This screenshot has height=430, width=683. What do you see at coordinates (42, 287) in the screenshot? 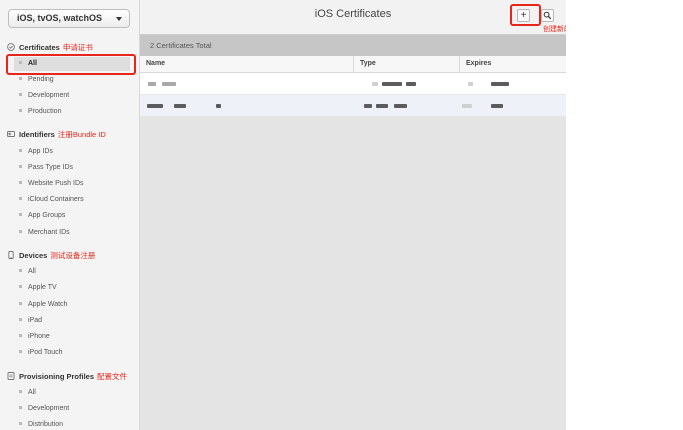
I see `sidebar-item-label: Apple TV` at bounding box center [42, 287].